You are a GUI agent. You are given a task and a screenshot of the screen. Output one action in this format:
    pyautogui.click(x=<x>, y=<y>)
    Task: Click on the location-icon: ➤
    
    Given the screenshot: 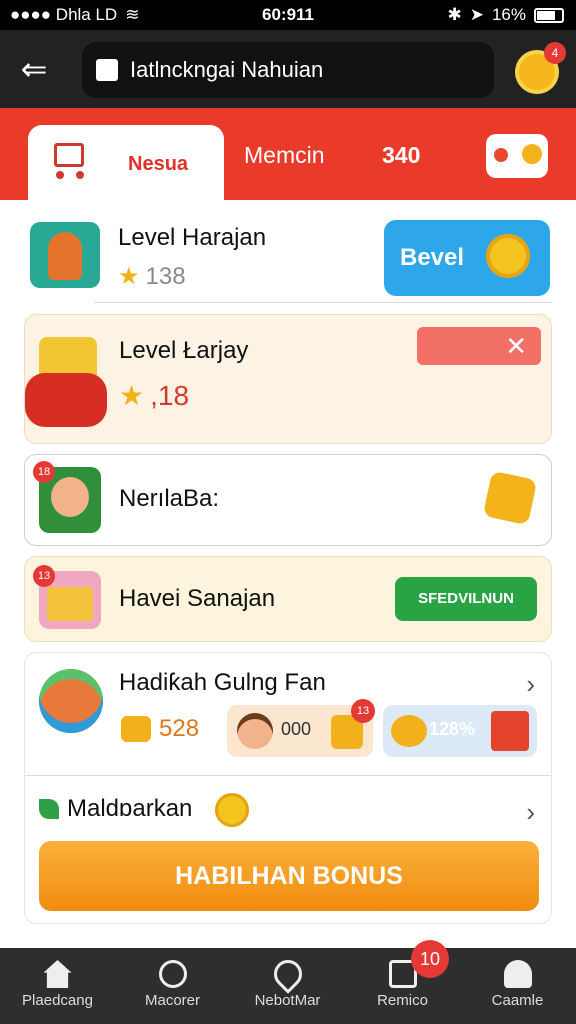 What is the action you would take?
    pyautogui.click(x=476, y=14)
    